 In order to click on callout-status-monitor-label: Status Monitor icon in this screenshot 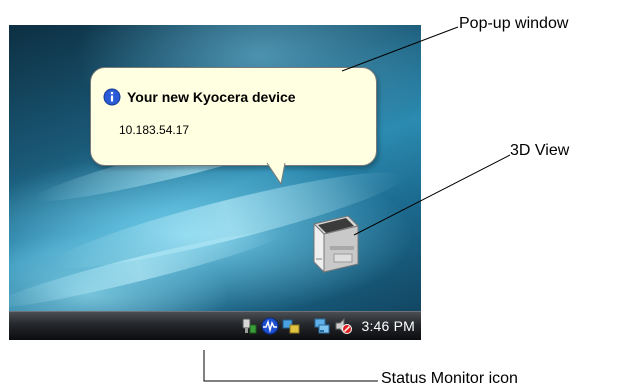, I will do `click(449, 378)`.